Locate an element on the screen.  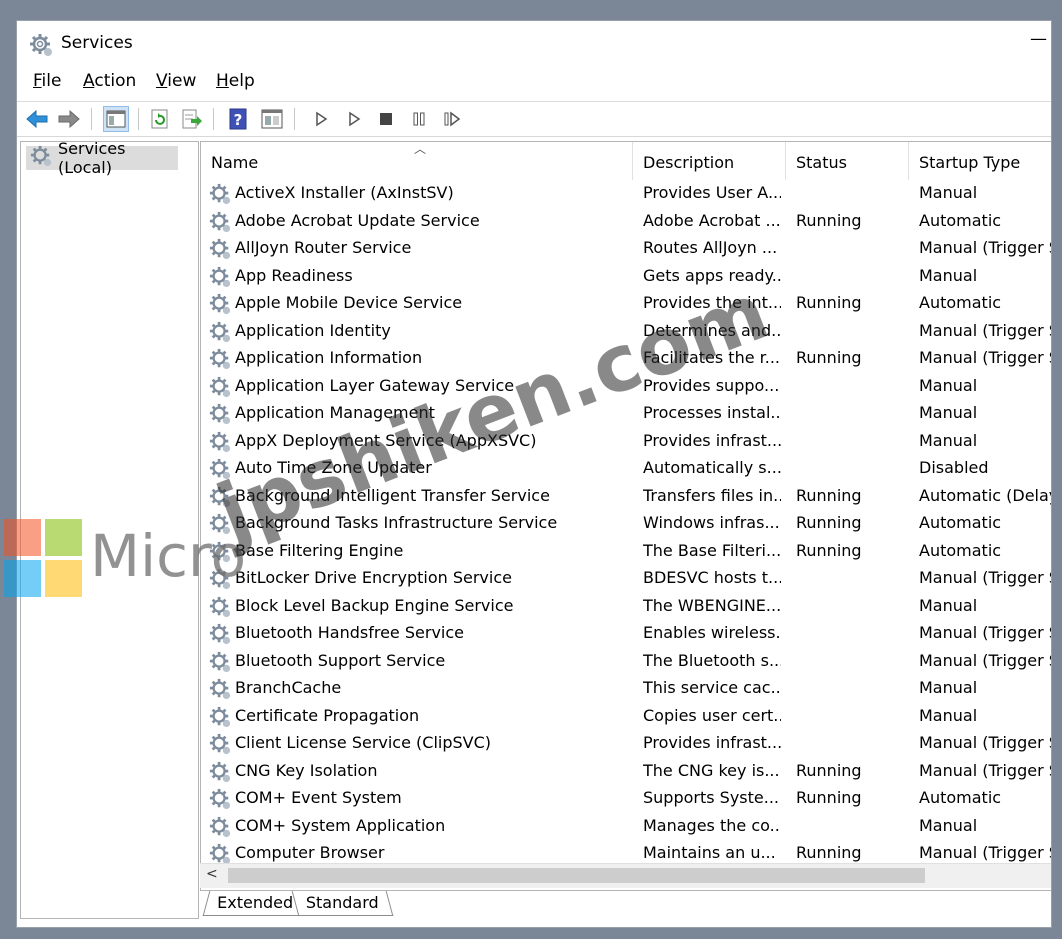
scroll-left-arrow: < is located at coordinates (212, 874).